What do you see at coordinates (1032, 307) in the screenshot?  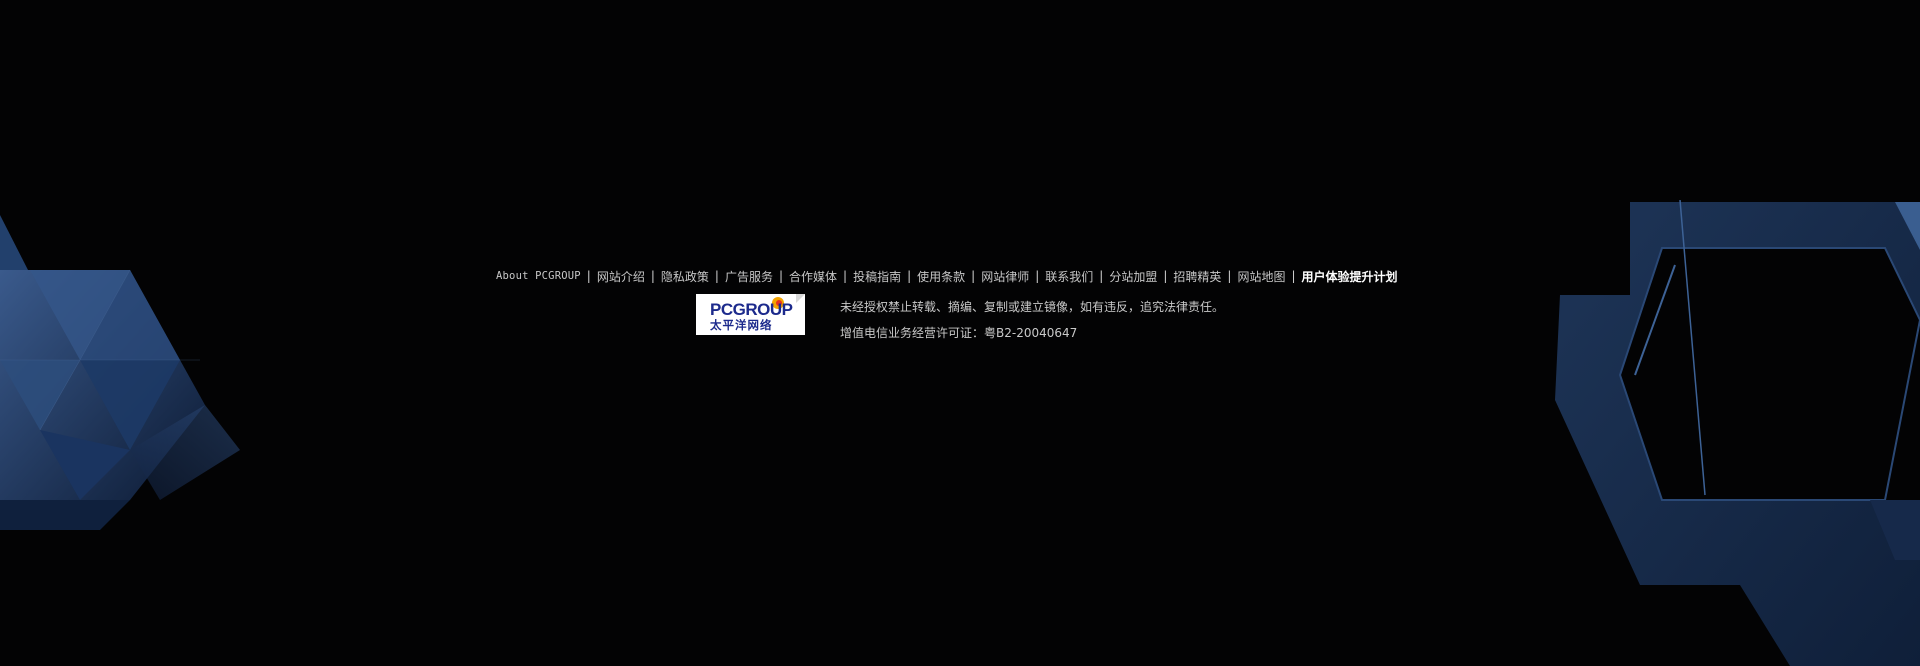 I see `copyright-notice: 未经授权禁止转载、摘编、复制或建立镜像，如有违反，追究法律责任。` at bounding box center [1032, 307].